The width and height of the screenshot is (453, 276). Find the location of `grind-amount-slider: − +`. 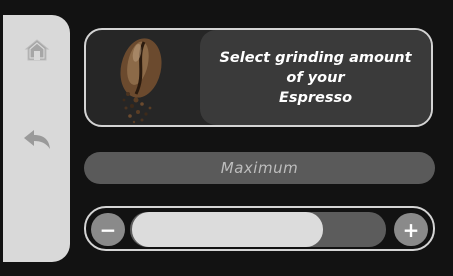

grind-amount-slider: − + is located at coordinates (259, 228).